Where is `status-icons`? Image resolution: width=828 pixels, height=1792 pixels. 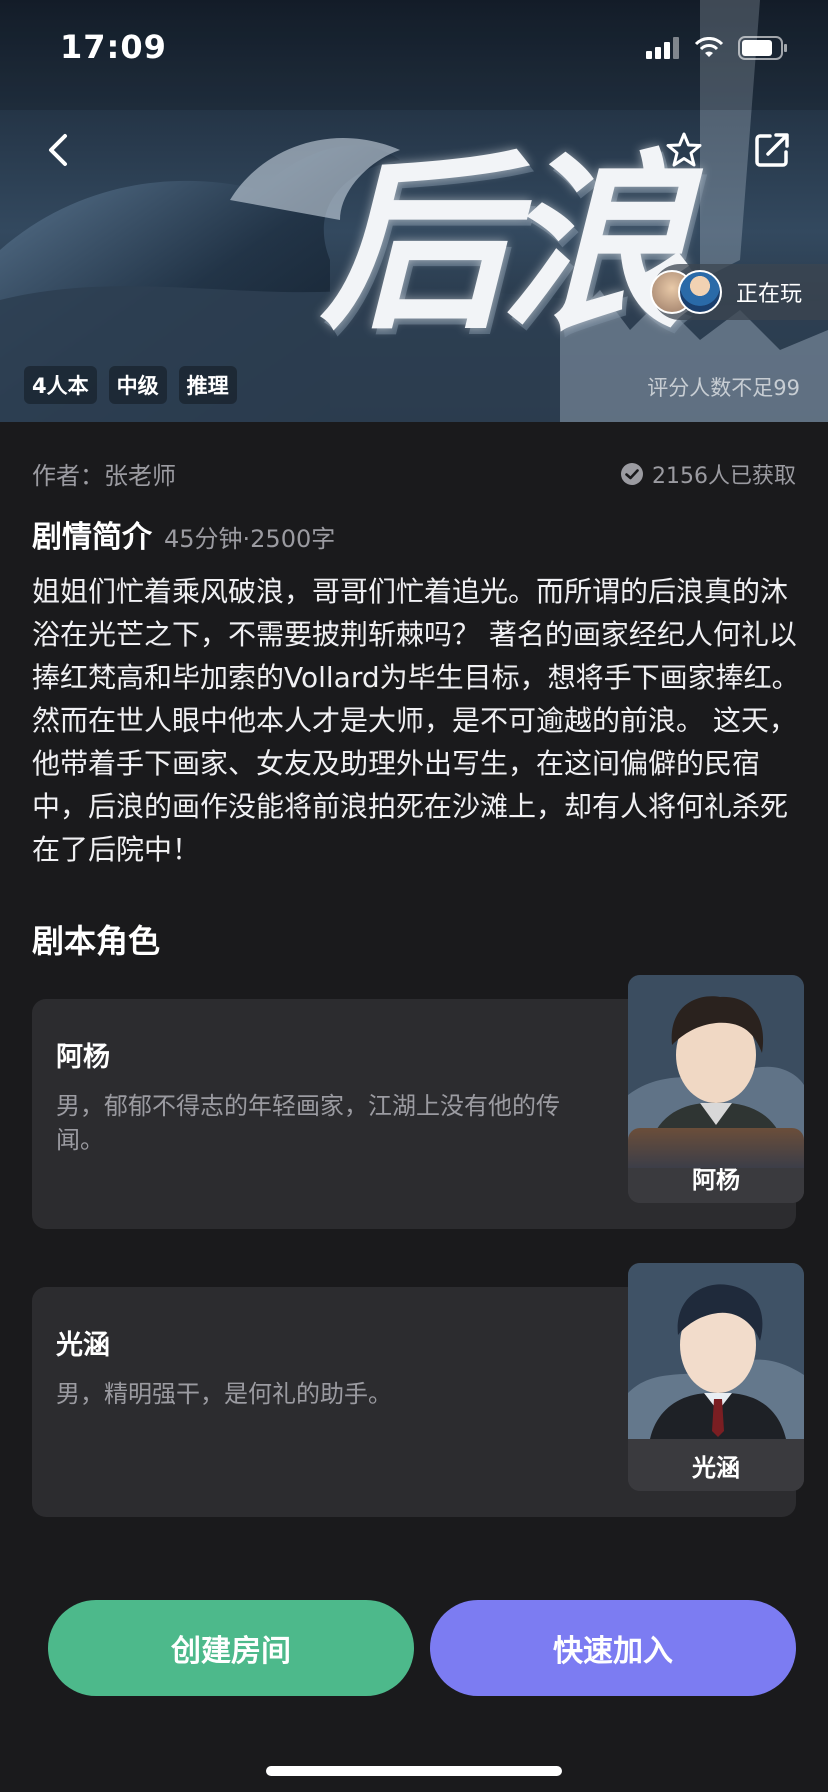
status-icons is located at coordinates (717, 48).